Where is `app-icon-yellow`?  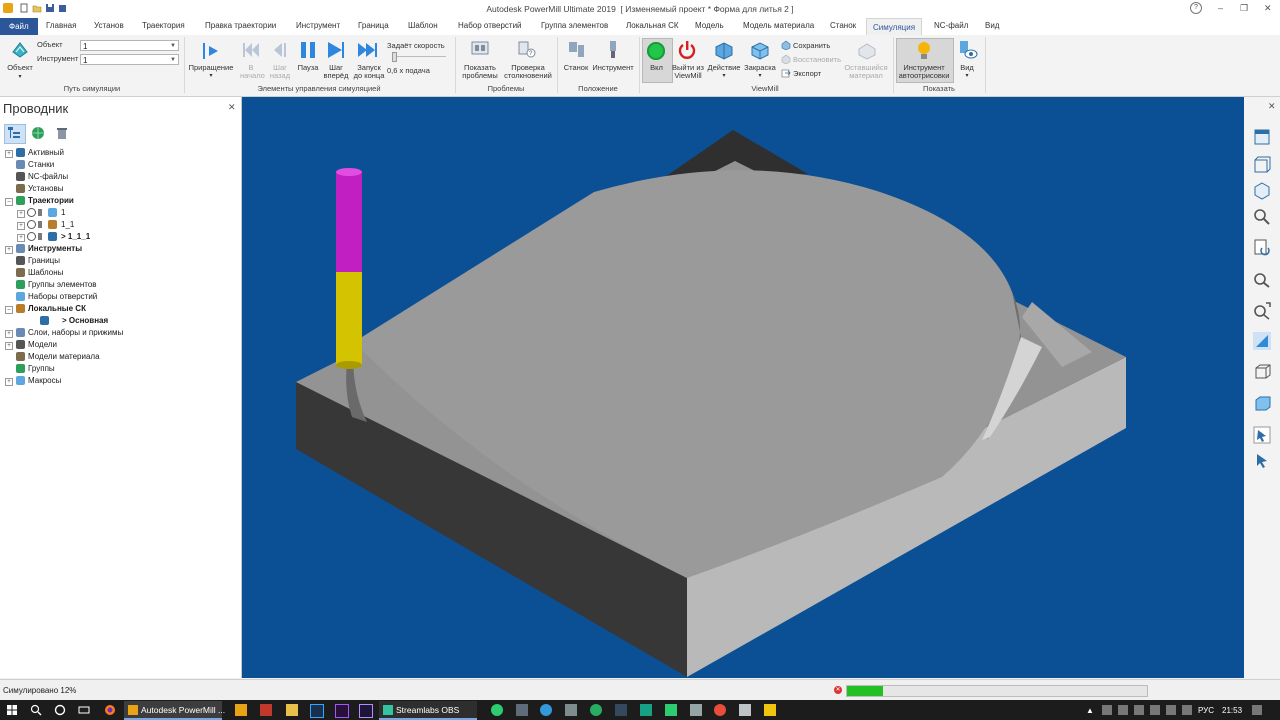 app-icon-yellow is located at coordinates (770, 710).